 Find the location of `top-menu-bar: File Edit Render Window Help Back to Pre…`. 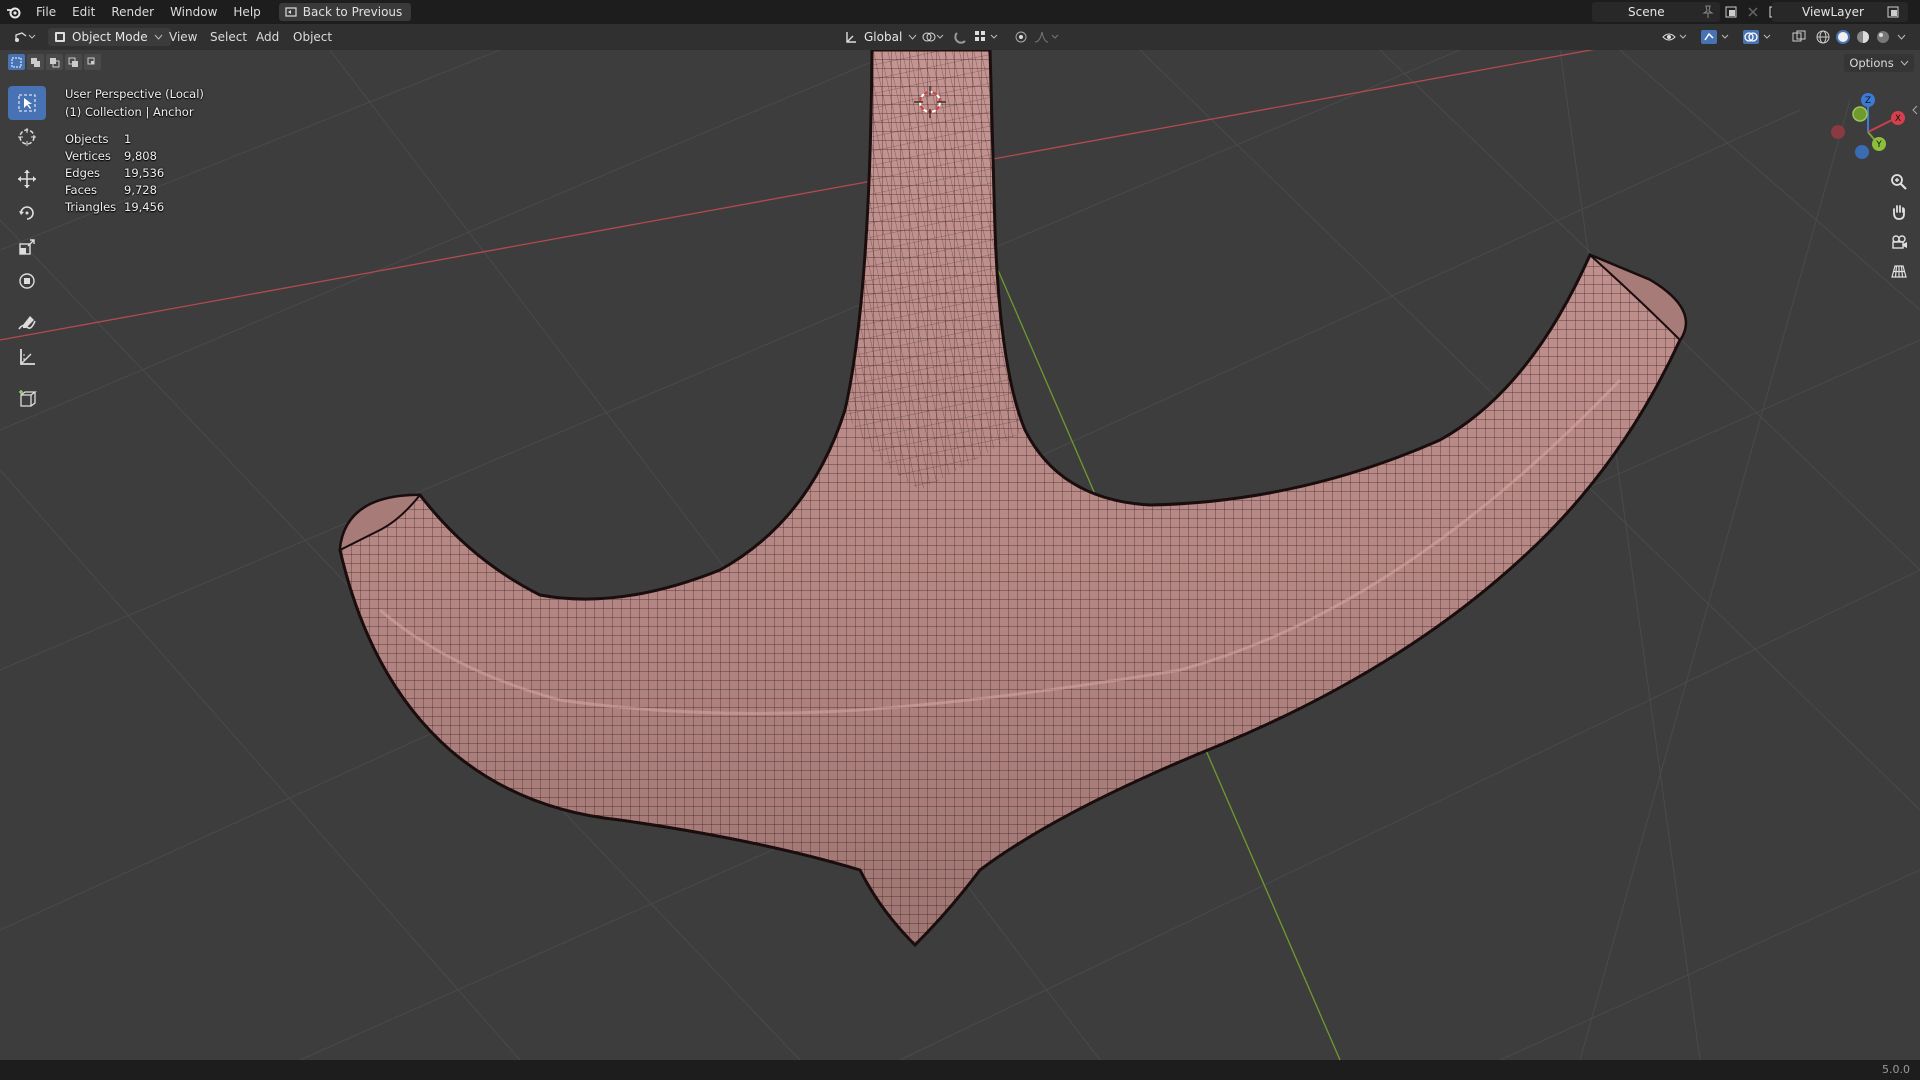

top-menu-bar: File Edit Render Window Help Back to Pre… is located at coordinates (960, 12).